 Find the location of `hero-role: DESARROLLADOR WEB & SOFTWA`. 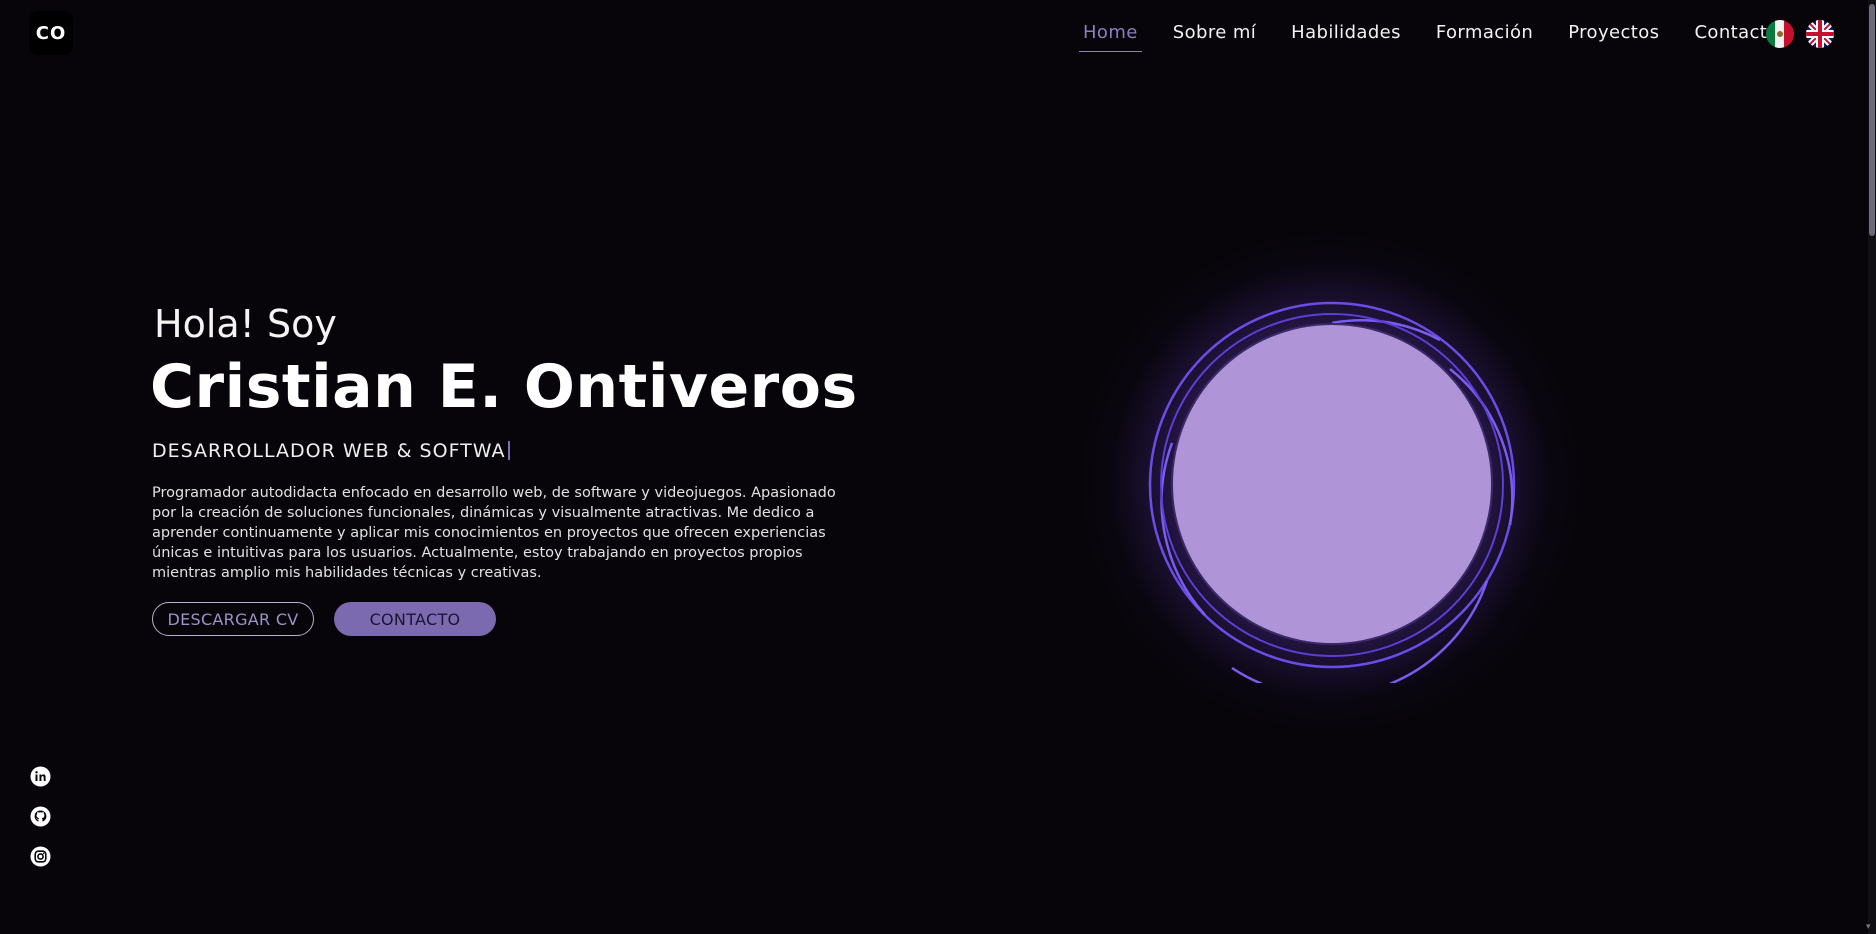

hero-role: DESARROLLADOR WEB & SOFTWA is located at coordinates (331, 451).